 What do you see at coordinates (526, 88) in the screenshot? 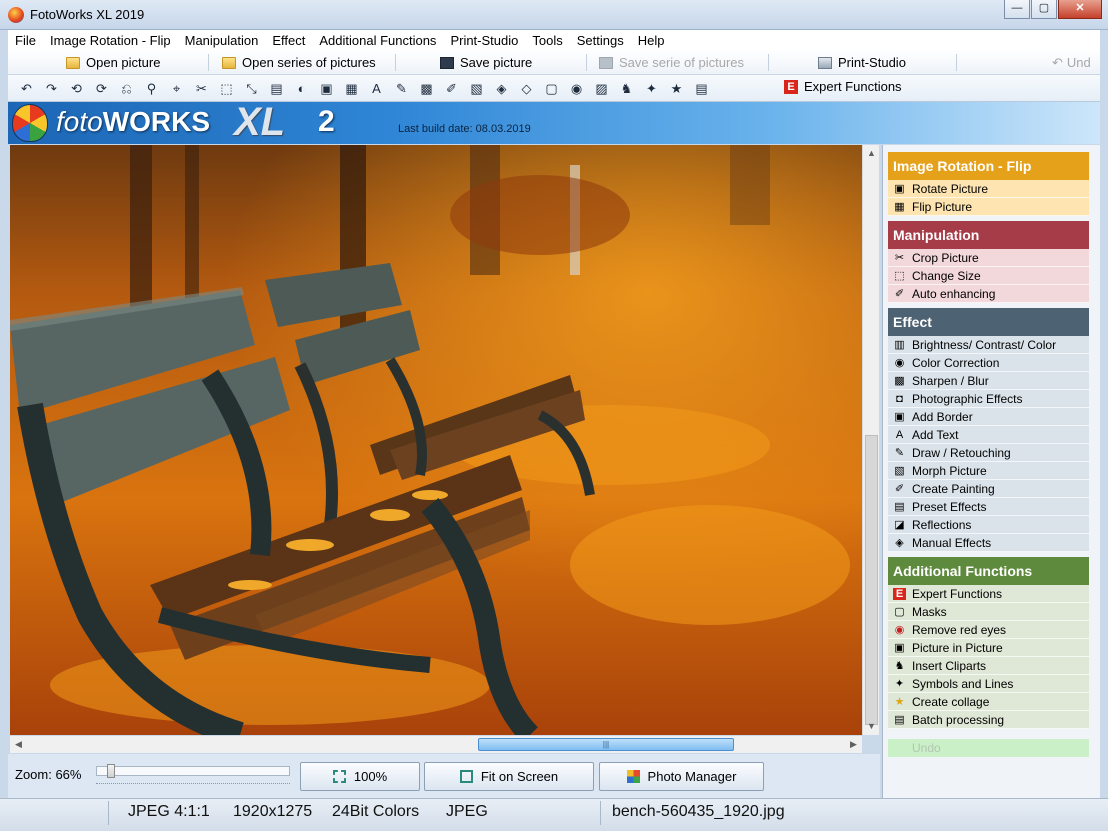
I see `manual-effects-icon: ◇` at bounding box center [526, 88].